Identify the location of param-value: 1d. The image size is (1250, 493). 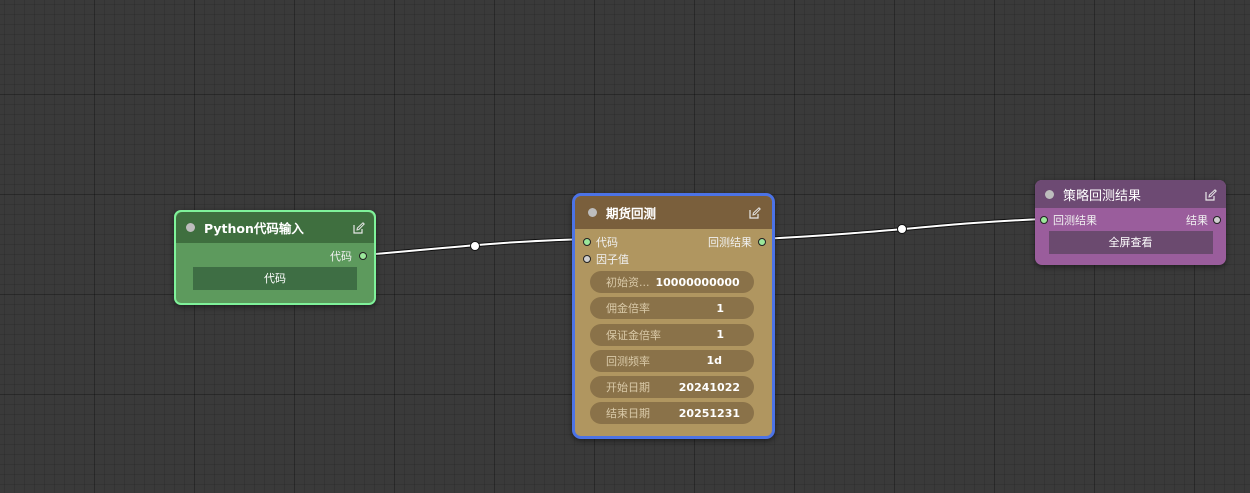
(714, 361).